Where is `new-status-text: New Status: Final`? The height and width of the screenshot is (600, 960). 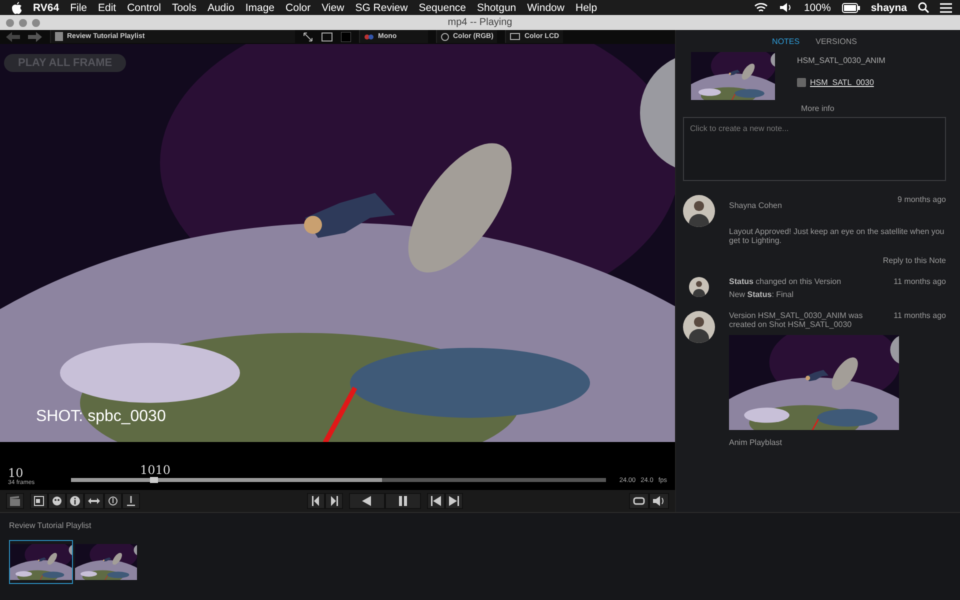 new-status-text: New Status: Final is located at coordinates (761, 294).